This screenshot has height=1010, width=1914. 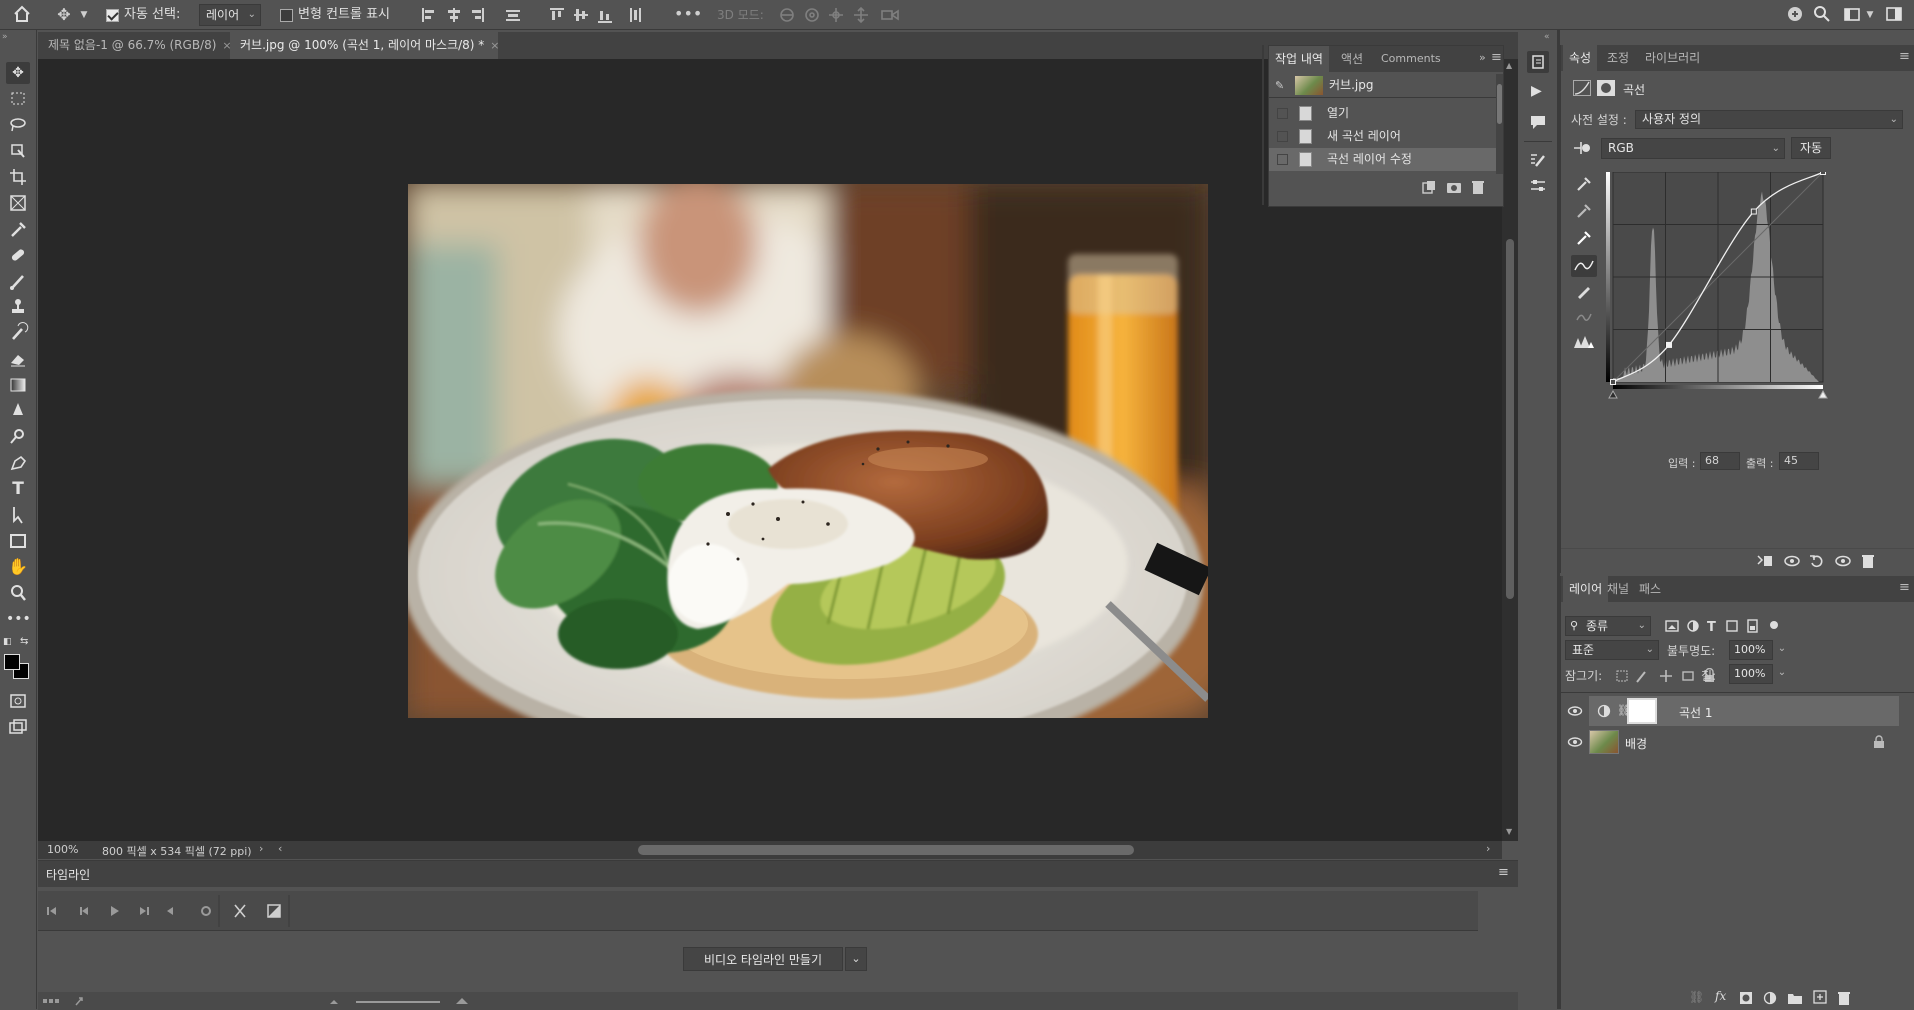 What do you see at coordinates (18, 541) in the screenshot?
I see `rectangle-tool-icon` at bounding box center [18, 541].